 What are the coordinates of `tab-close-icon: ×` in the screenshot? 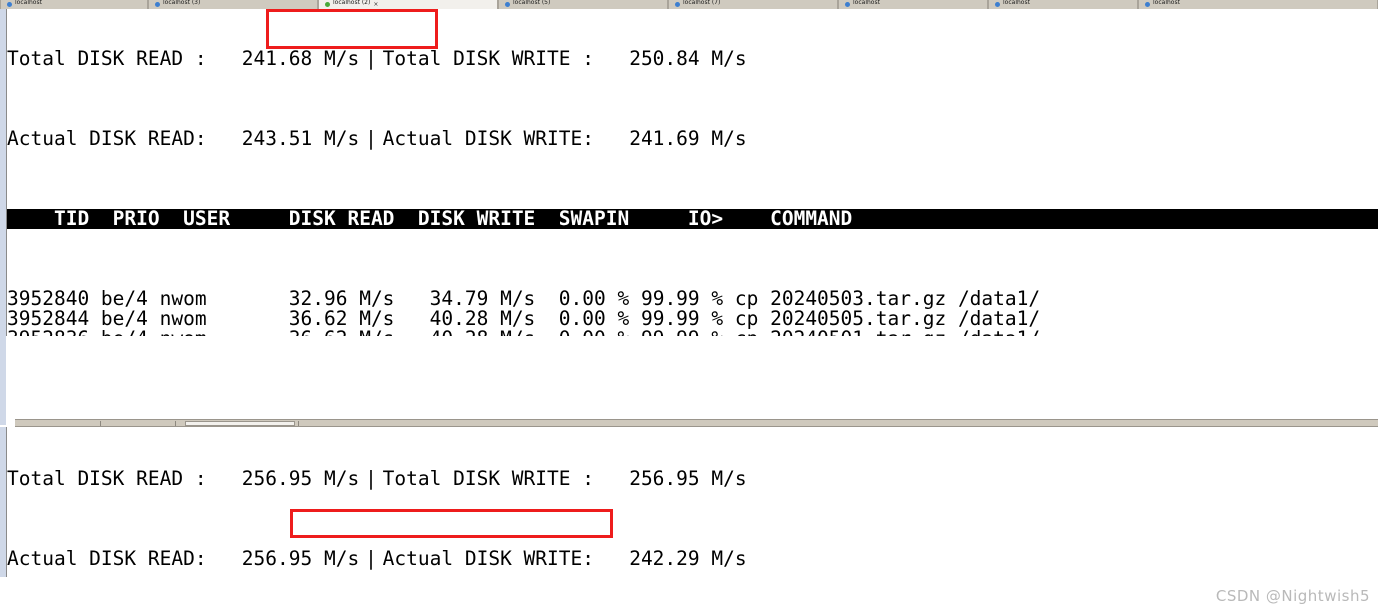 It's located at (375, 4).